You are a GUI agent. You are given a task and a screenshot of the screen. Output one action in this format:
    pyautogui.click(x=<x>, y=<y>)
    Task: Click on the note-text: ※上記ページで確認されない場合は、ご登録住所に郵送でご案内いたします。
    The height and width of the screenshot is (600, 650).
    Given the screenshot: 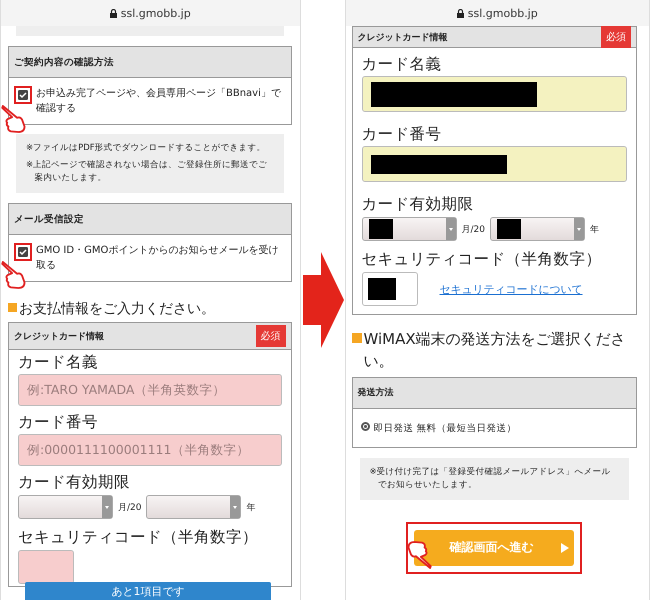 What is the action you would take?
    pyautogui.click(x=147, y=172)
    